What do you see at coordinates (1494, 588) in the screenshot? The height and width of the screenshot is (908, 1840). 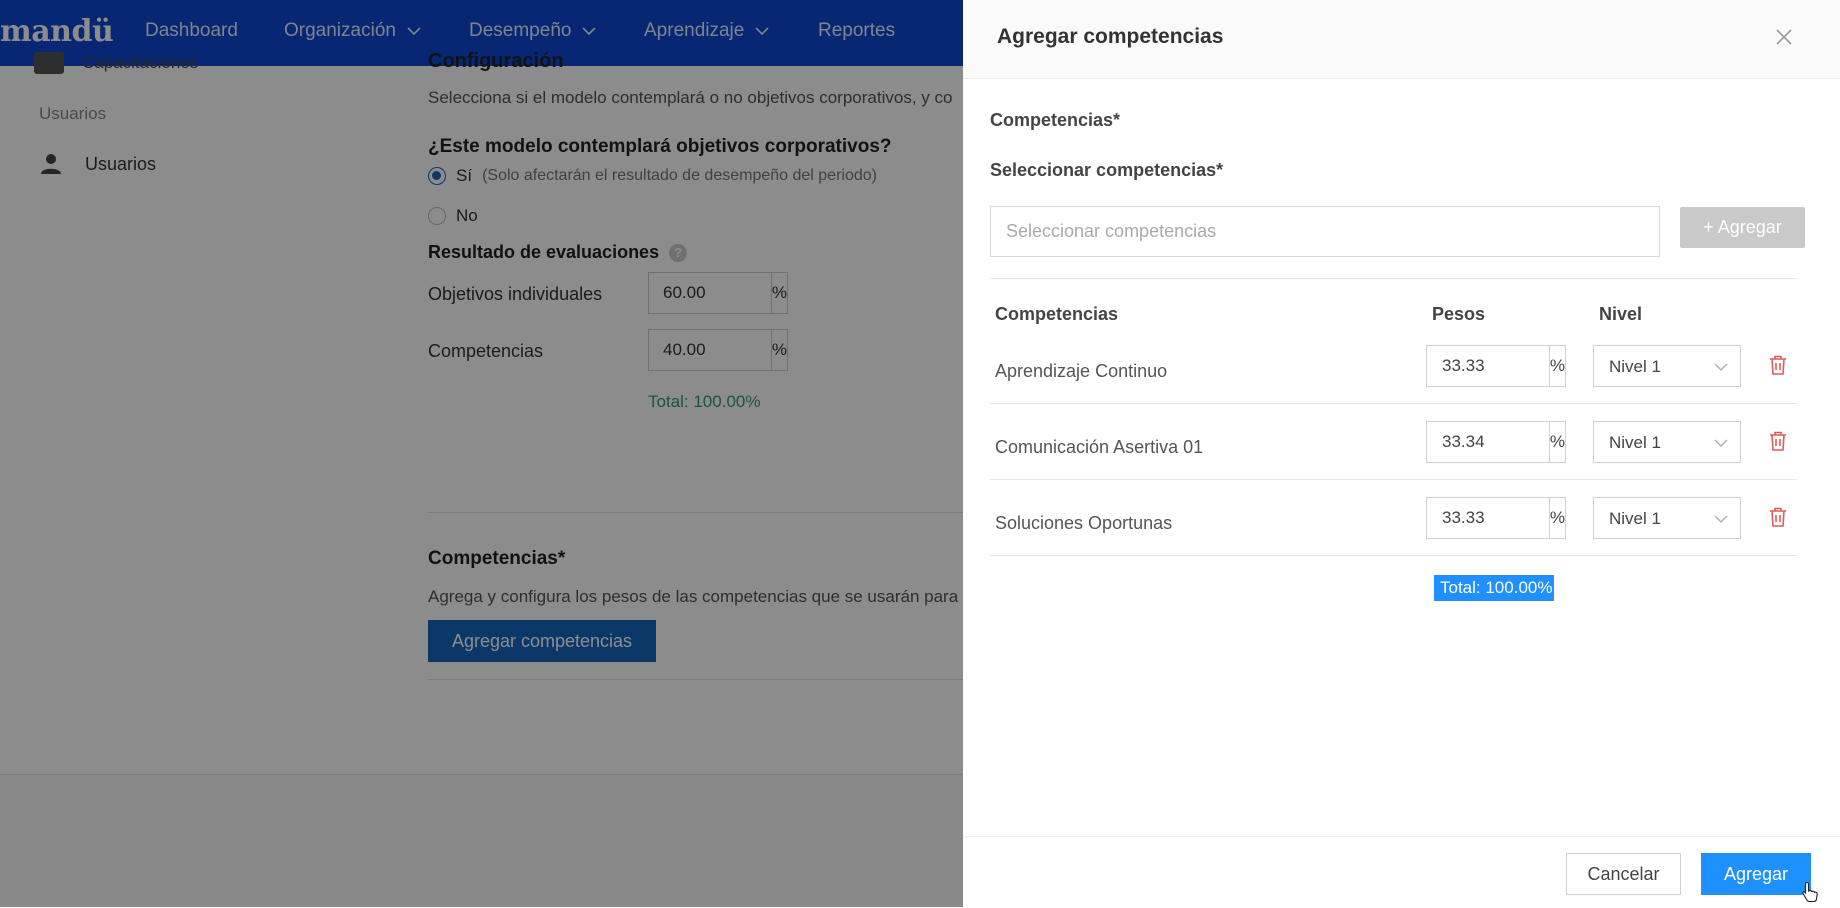 I see `weights-total: Total: 100.00%` at bounding box center [1494, 588].